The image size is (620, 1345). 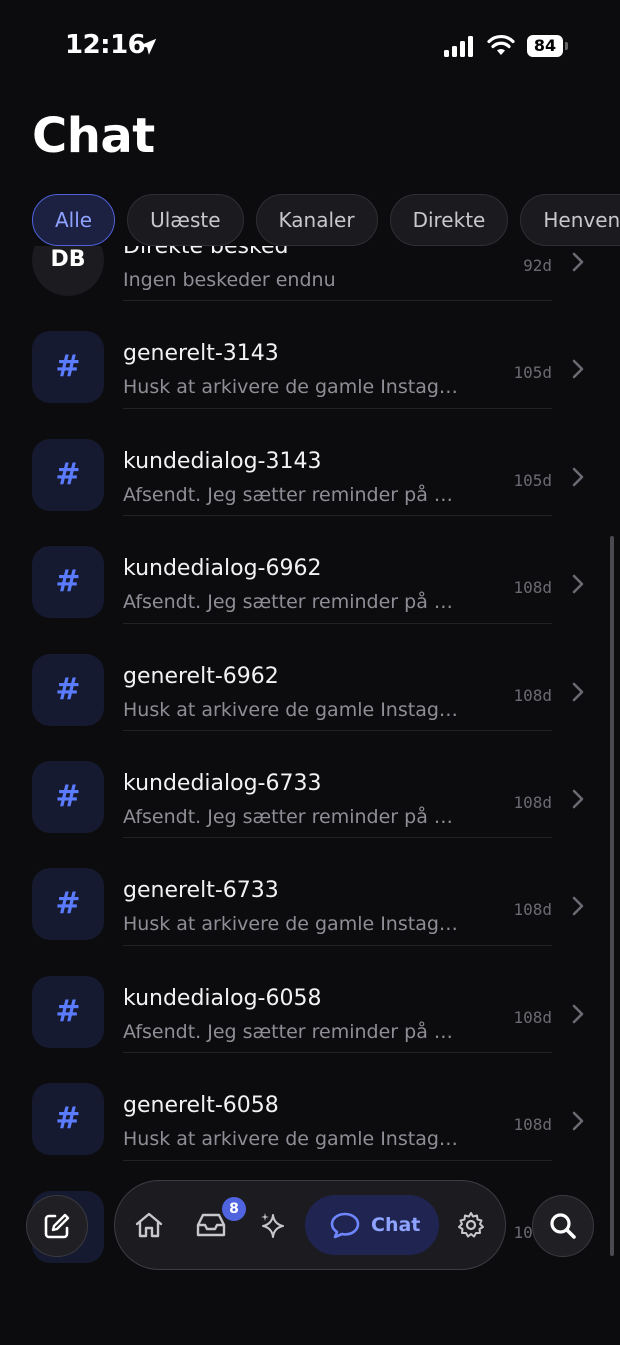 What do you see at coordinates (201, 354) in the screenshot?
I see `chat-title: generelt-3143` at bounding box center [201, 354].